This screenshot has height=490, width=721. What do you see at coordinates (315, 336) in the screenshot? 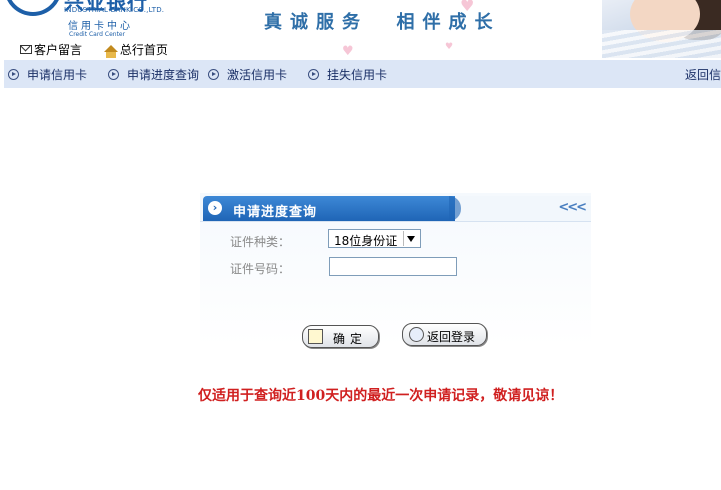
I see `confirm-check-icon` at bounding box center [315, 336].